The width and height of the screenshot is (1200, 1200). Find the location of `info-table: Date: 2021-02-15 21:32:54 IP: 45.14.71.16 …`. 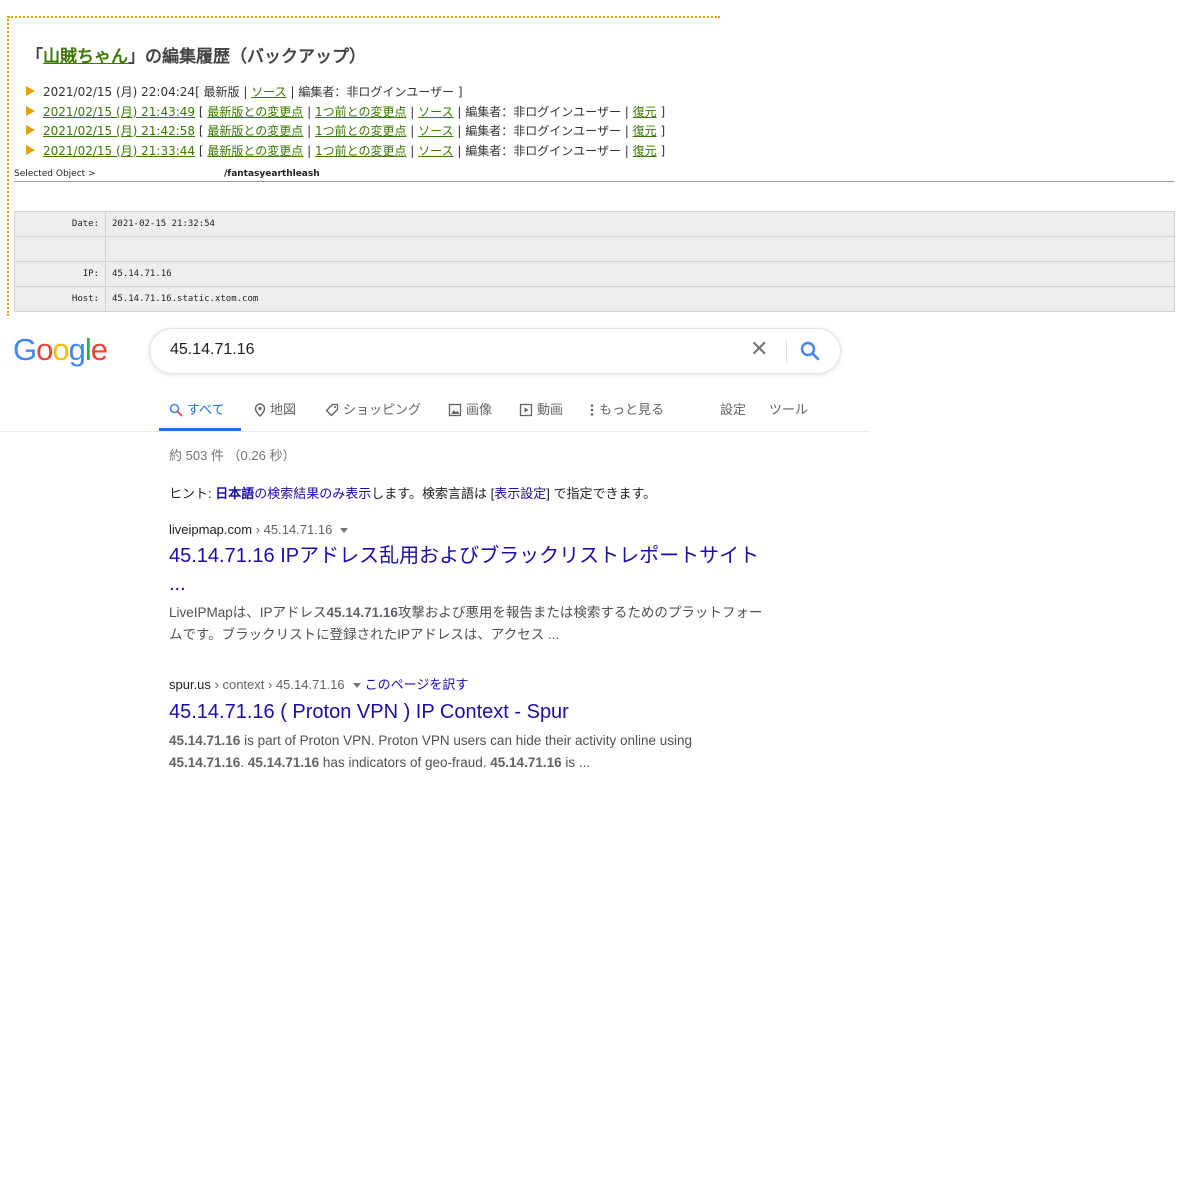

info-table: Date: 2021-02-15 21:32:54 IP: 45.14.71.16 … is located at coordinates (594, 261).